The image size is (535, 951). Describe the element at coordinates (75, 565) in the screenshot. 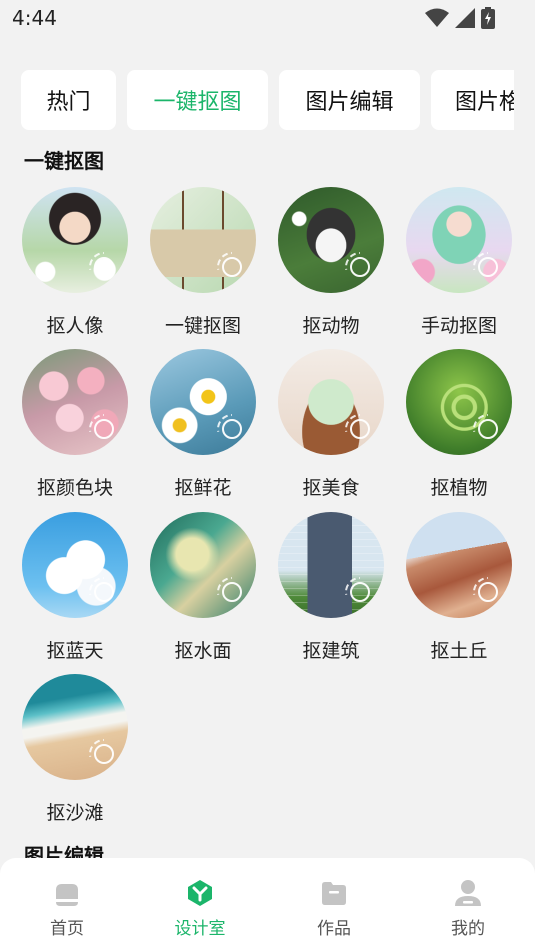

I see `blue-sky-thumb` at that location.